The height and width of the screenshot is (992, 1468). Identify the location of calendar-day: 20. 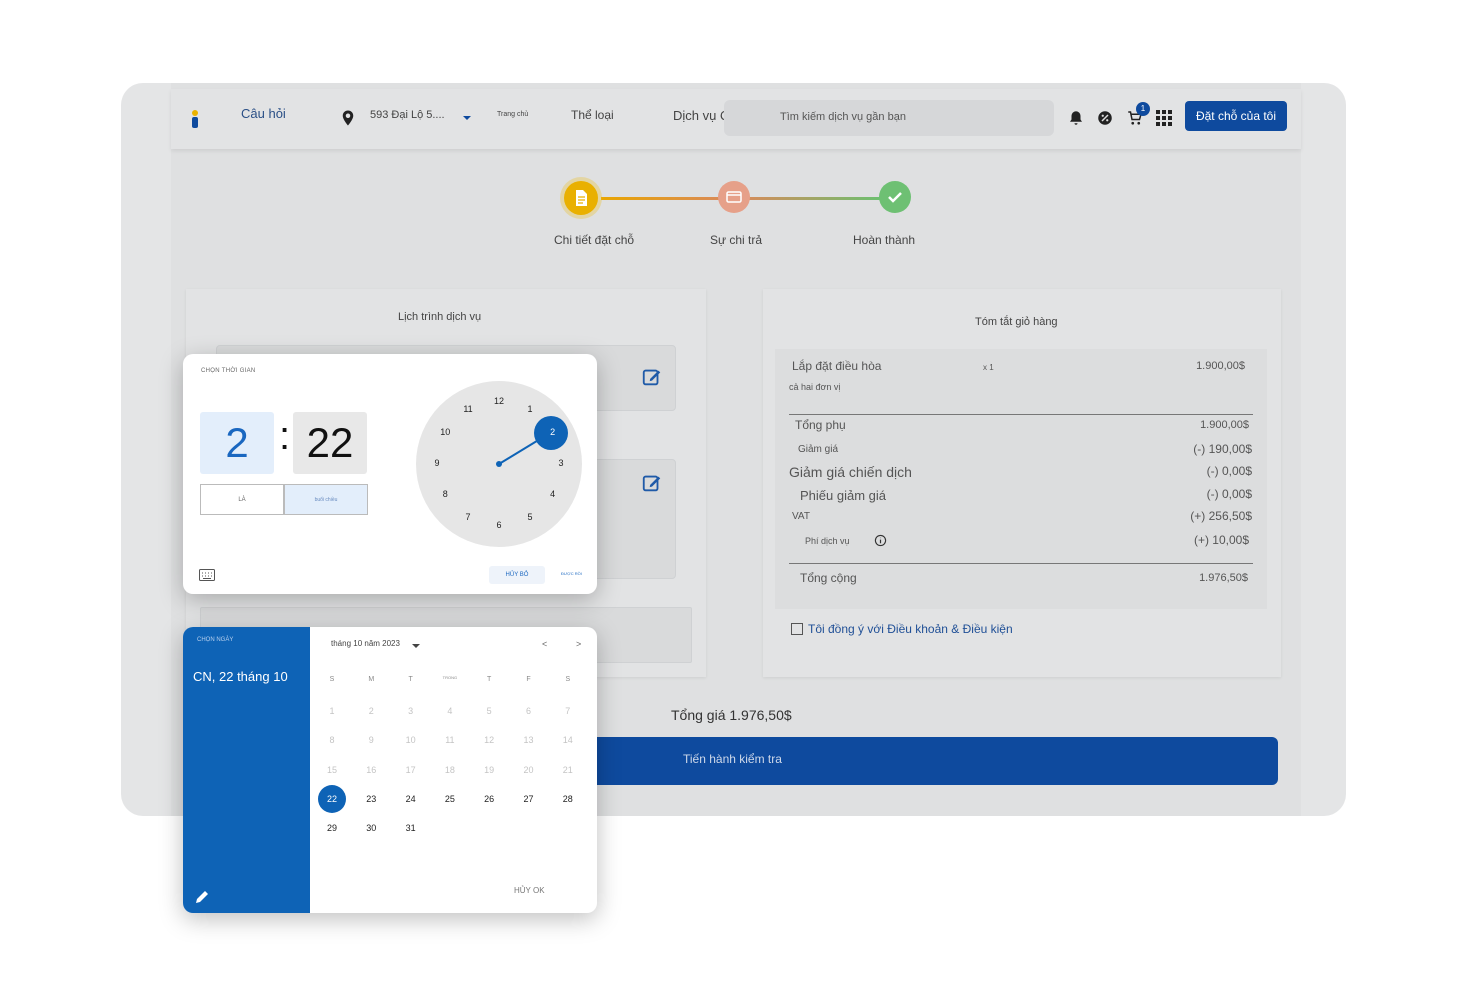
(529, 770).